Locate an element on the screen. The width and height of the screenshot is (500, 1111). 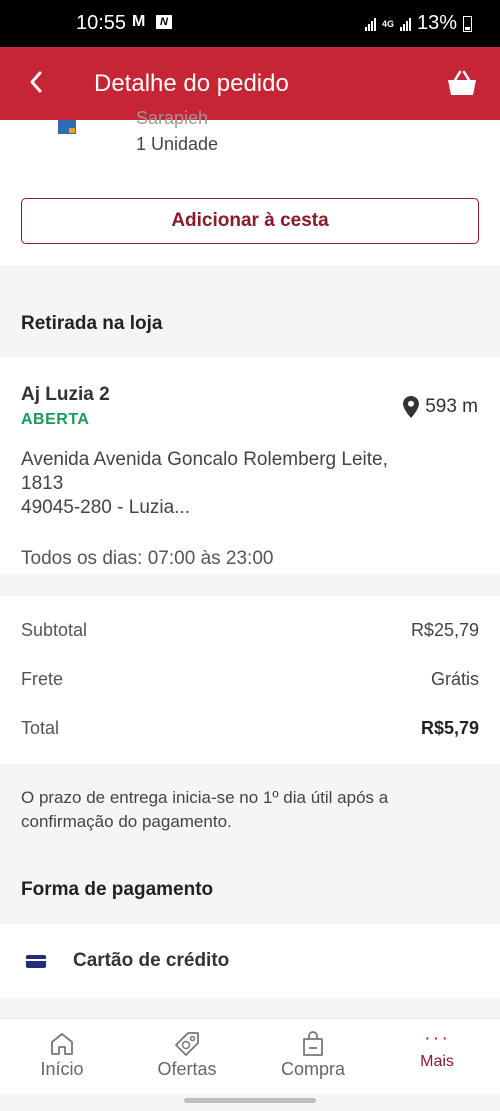
shipping-value: Grátis is located at coordinates (454, 679).